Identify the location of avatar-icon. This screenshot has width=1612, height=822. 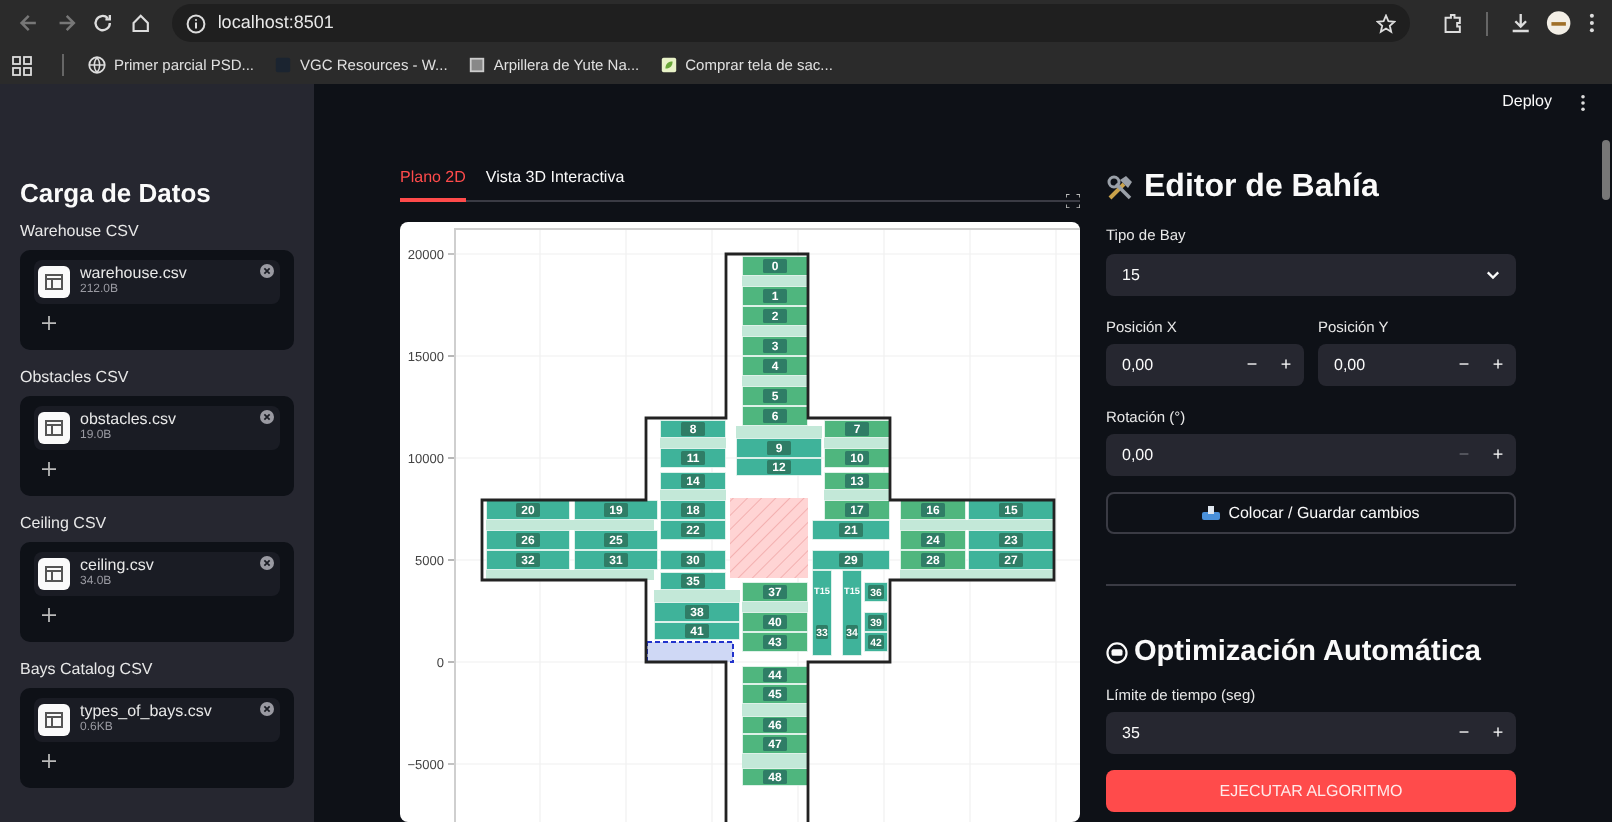
(1559, 23).